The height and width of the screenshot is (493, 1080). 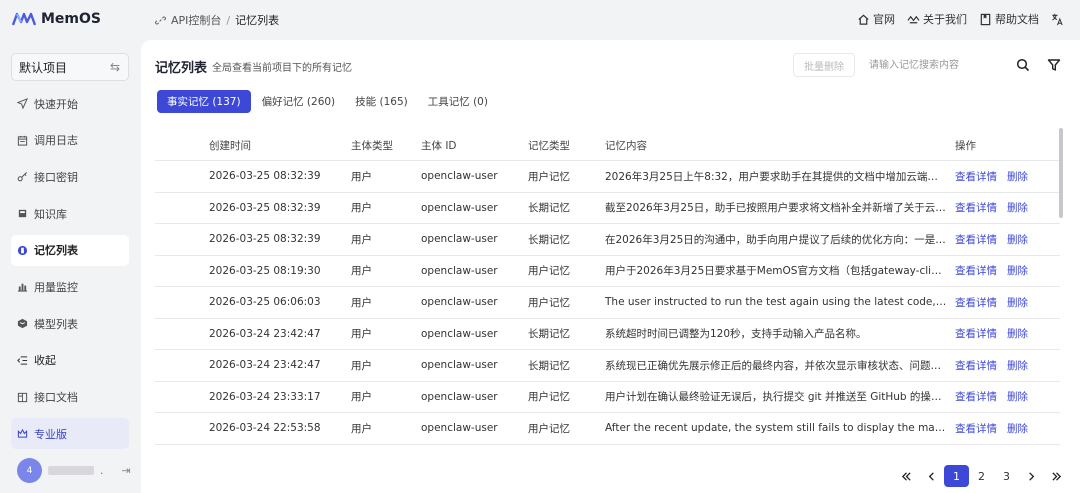 I want to click on next-page-button, so click(x=1031, y=476).